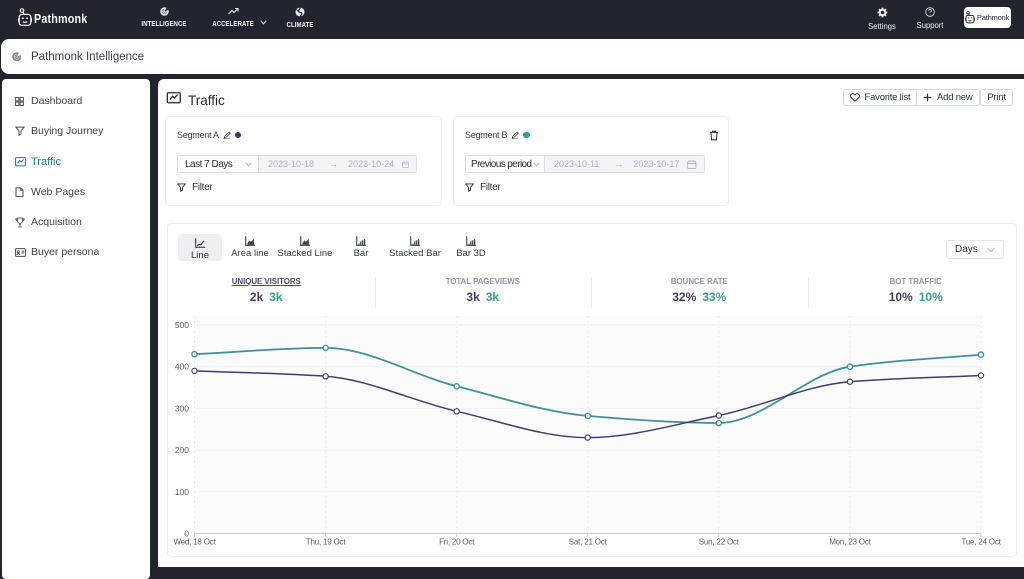 The width and height of the screenshot is (1024, 579). I want to click on svg-text: Sat, 21 Oct, so click(588, 542).